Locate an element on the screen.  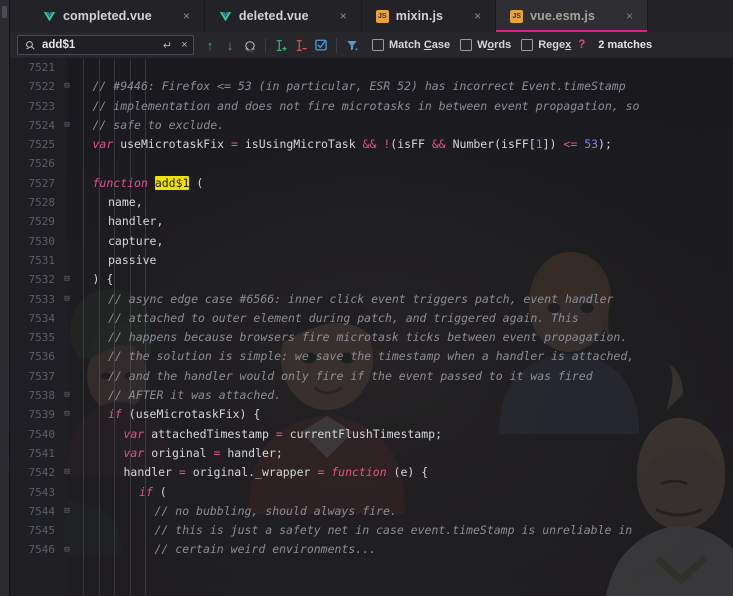
search-clear-icon: × is located at coordinates (184, 45).